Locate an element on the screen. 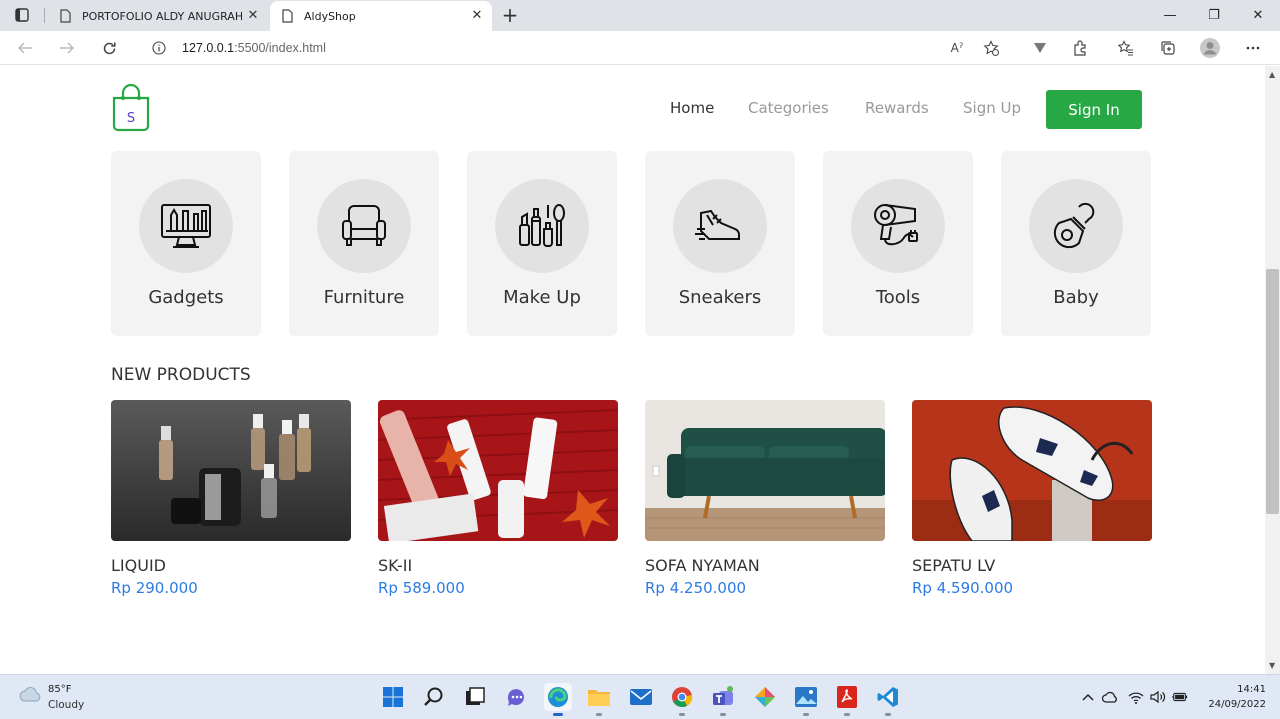 The height and width of the screenshot is (719, 1280). arrow-left-icon is located at coordinates (24, 48).